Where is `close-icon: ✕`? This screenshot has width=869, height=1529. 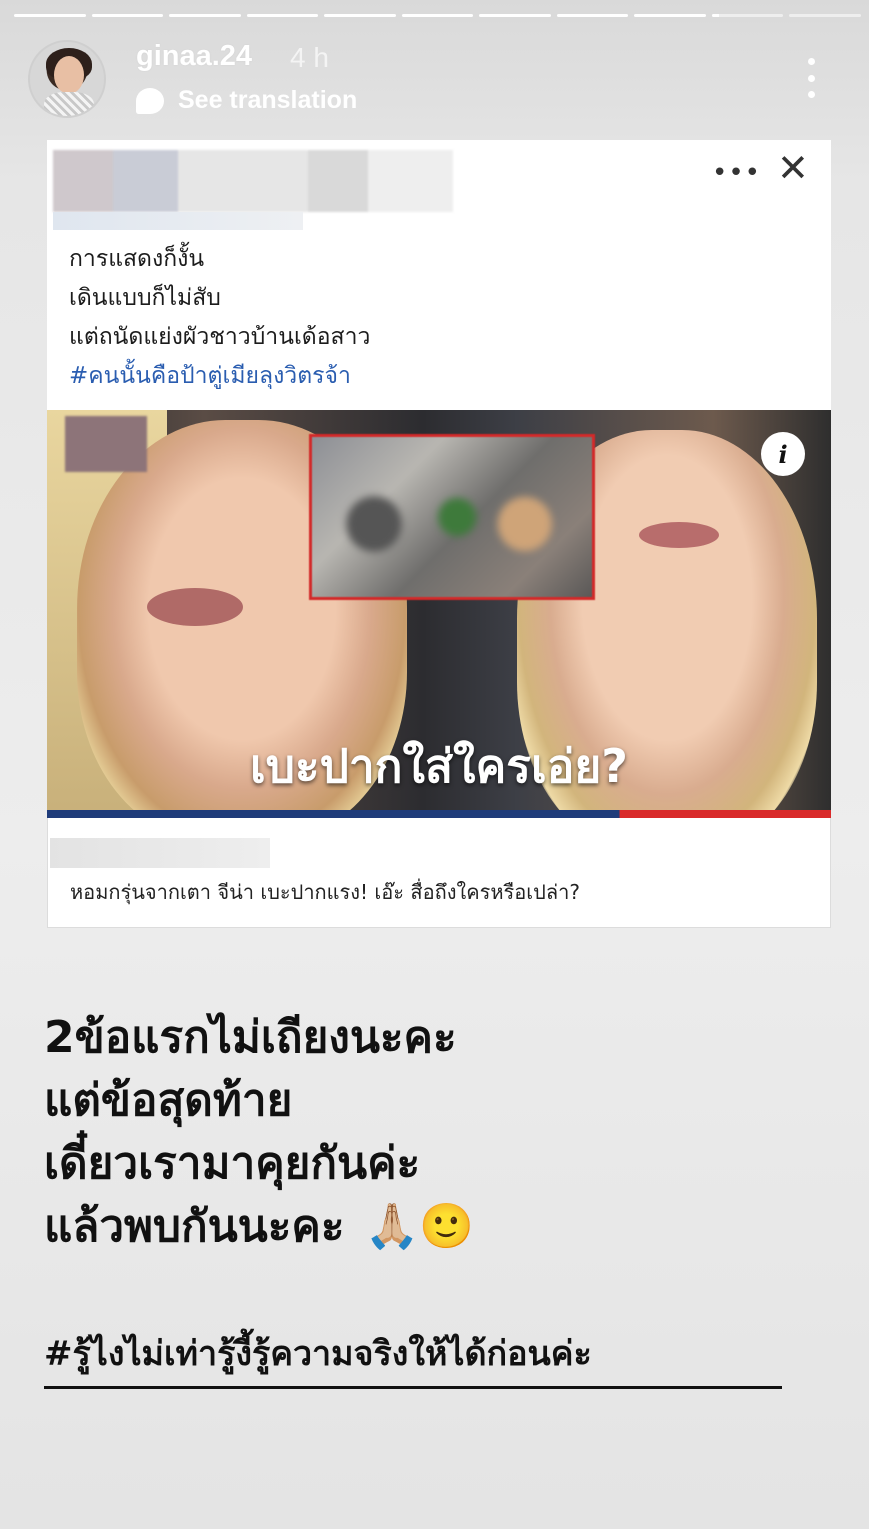 close-icon: ✕ is located at coordinates (793, 168).